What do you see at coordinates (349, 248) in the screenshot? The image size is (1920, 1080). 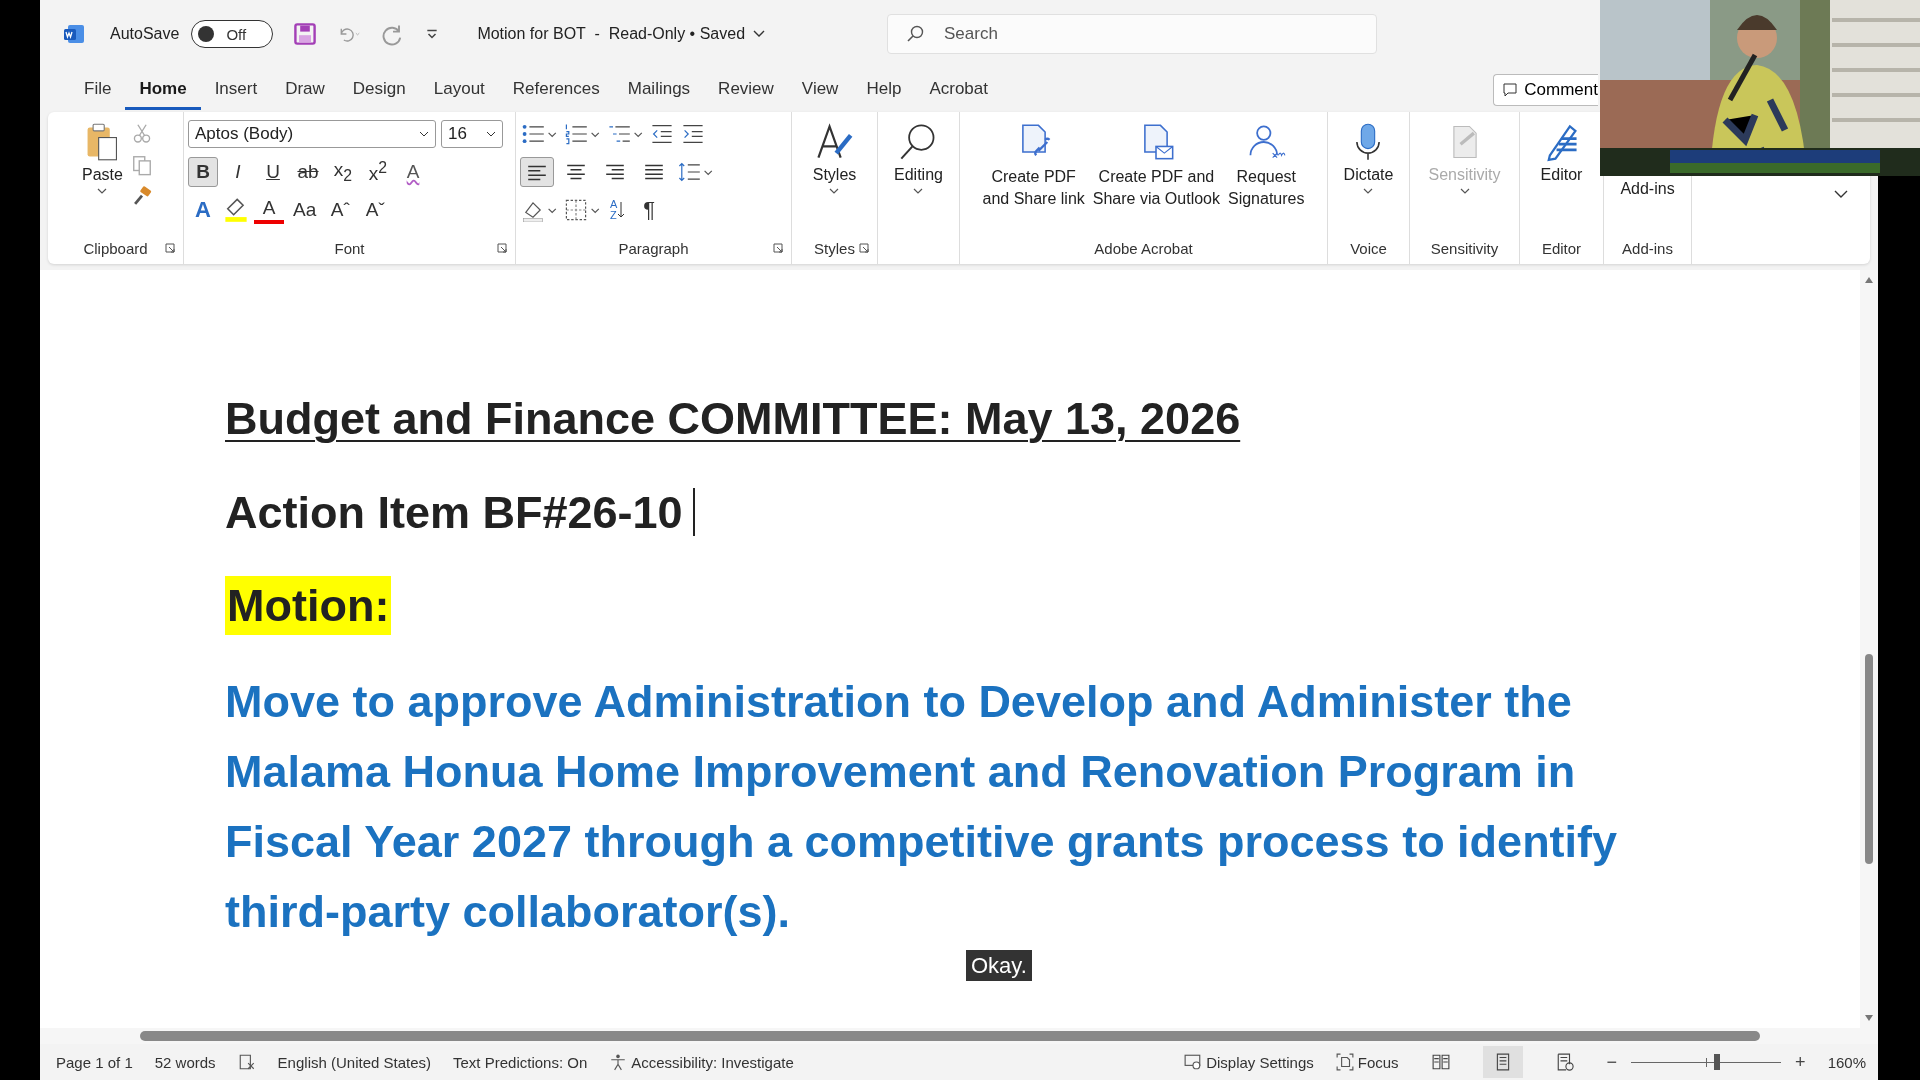 I see `group-label: Font` at bounding box center [349, 248].